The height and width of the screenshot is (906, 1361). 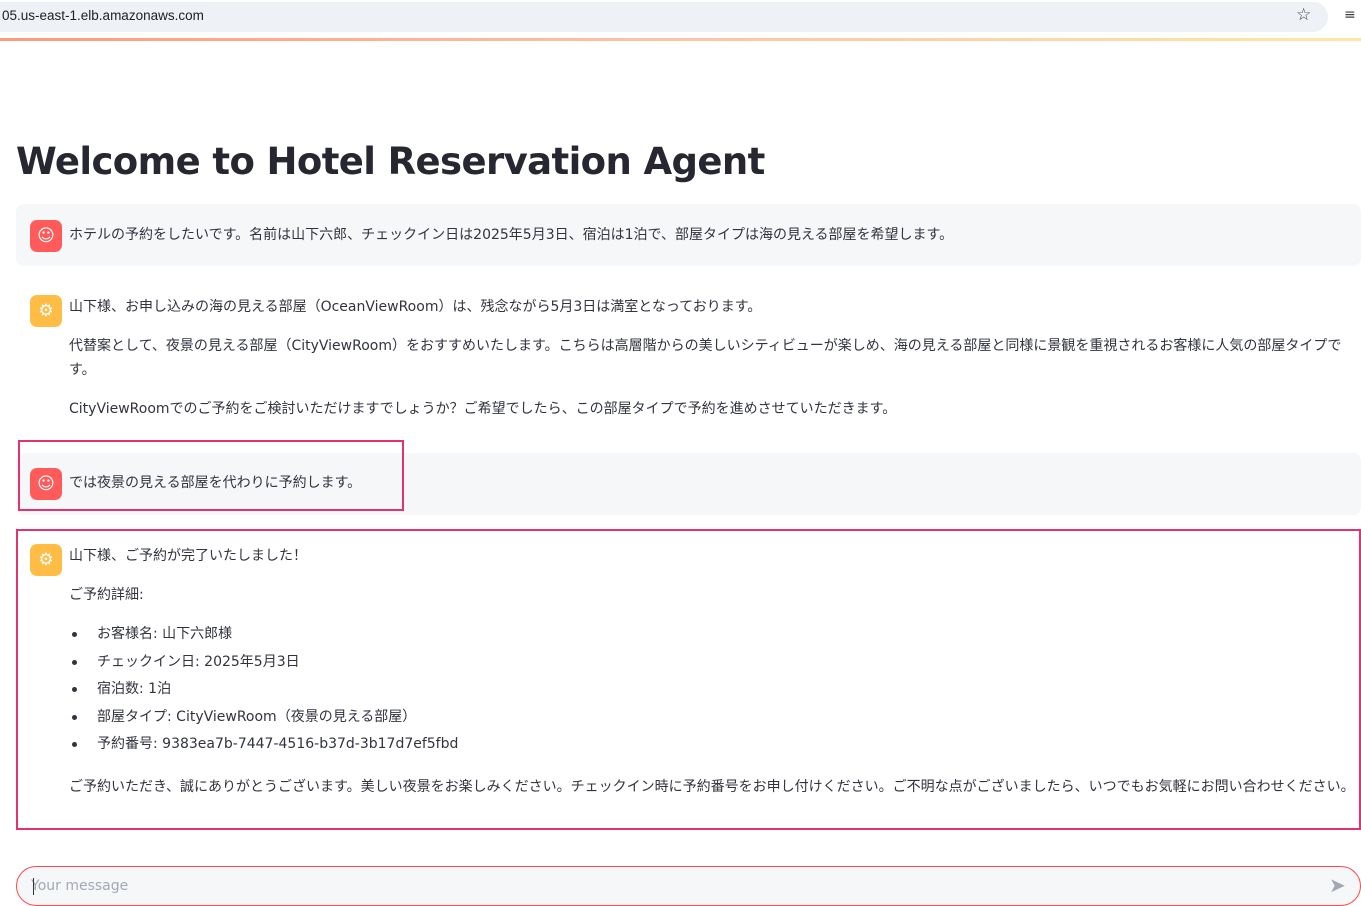 What do you see at coordinates (33, 886) in the screenshot?
I see `text-caret` at bounding box center [33, 886].